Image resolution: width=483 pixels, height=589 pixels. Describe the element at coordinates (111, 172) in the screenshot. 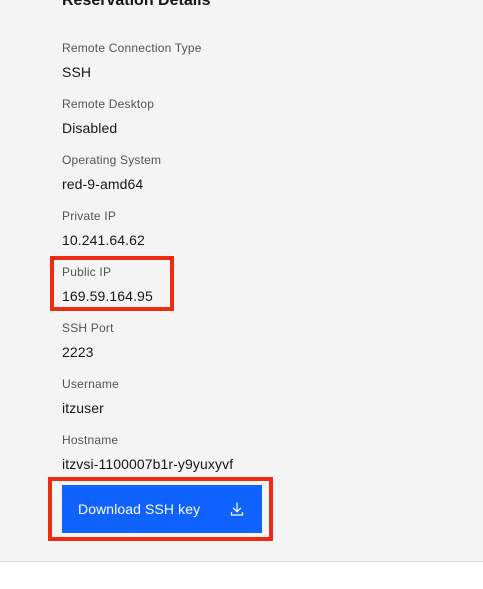

I see `field-operating-system: Operating System red-9-amd64` at that location.